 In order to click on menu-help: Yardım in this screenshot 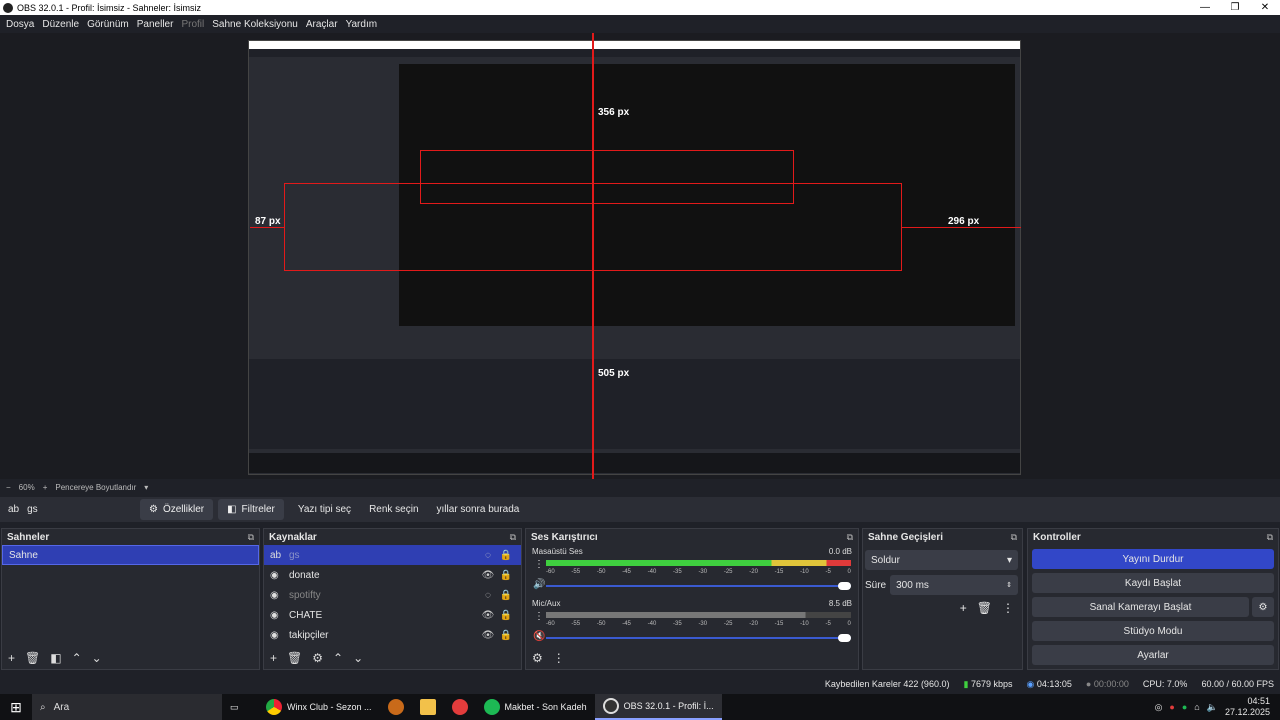, I will do `click(362, 24)`.